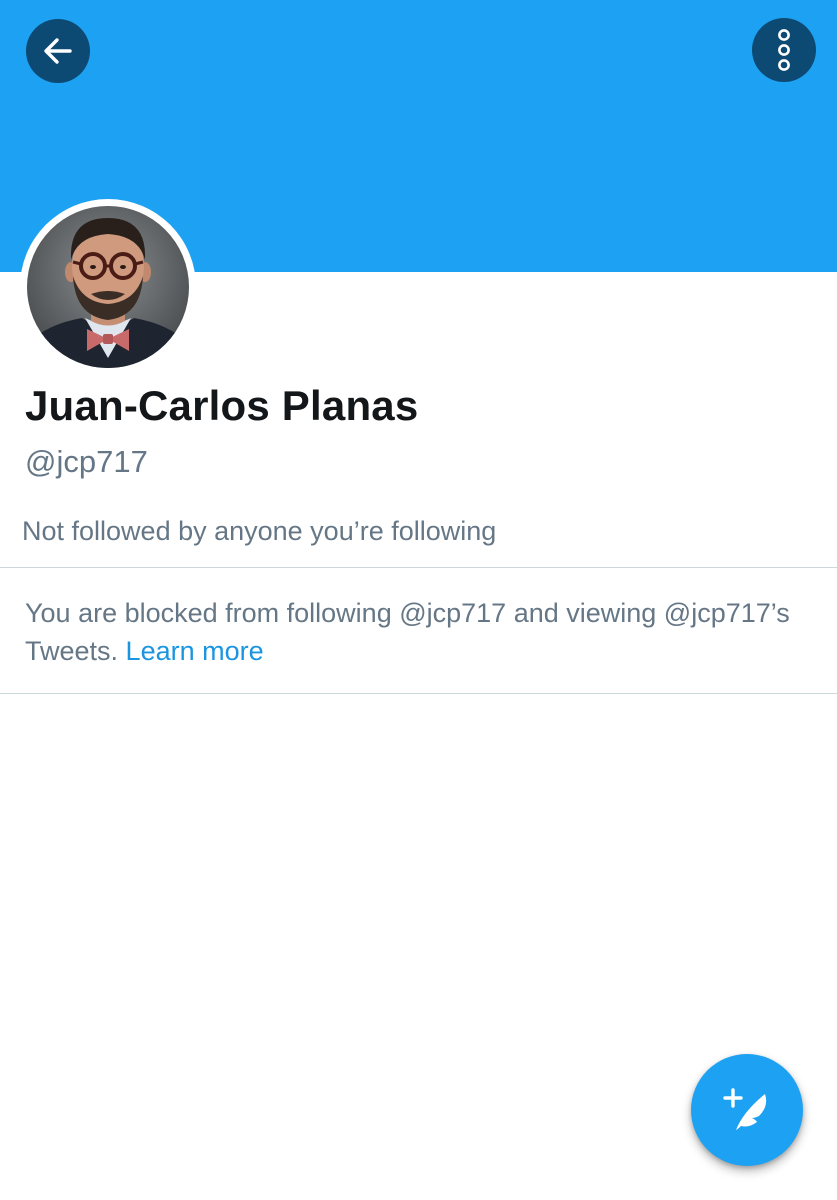 This screenshot has height=1200, width=837. I want to click on more-options-button, so click(784, 50).